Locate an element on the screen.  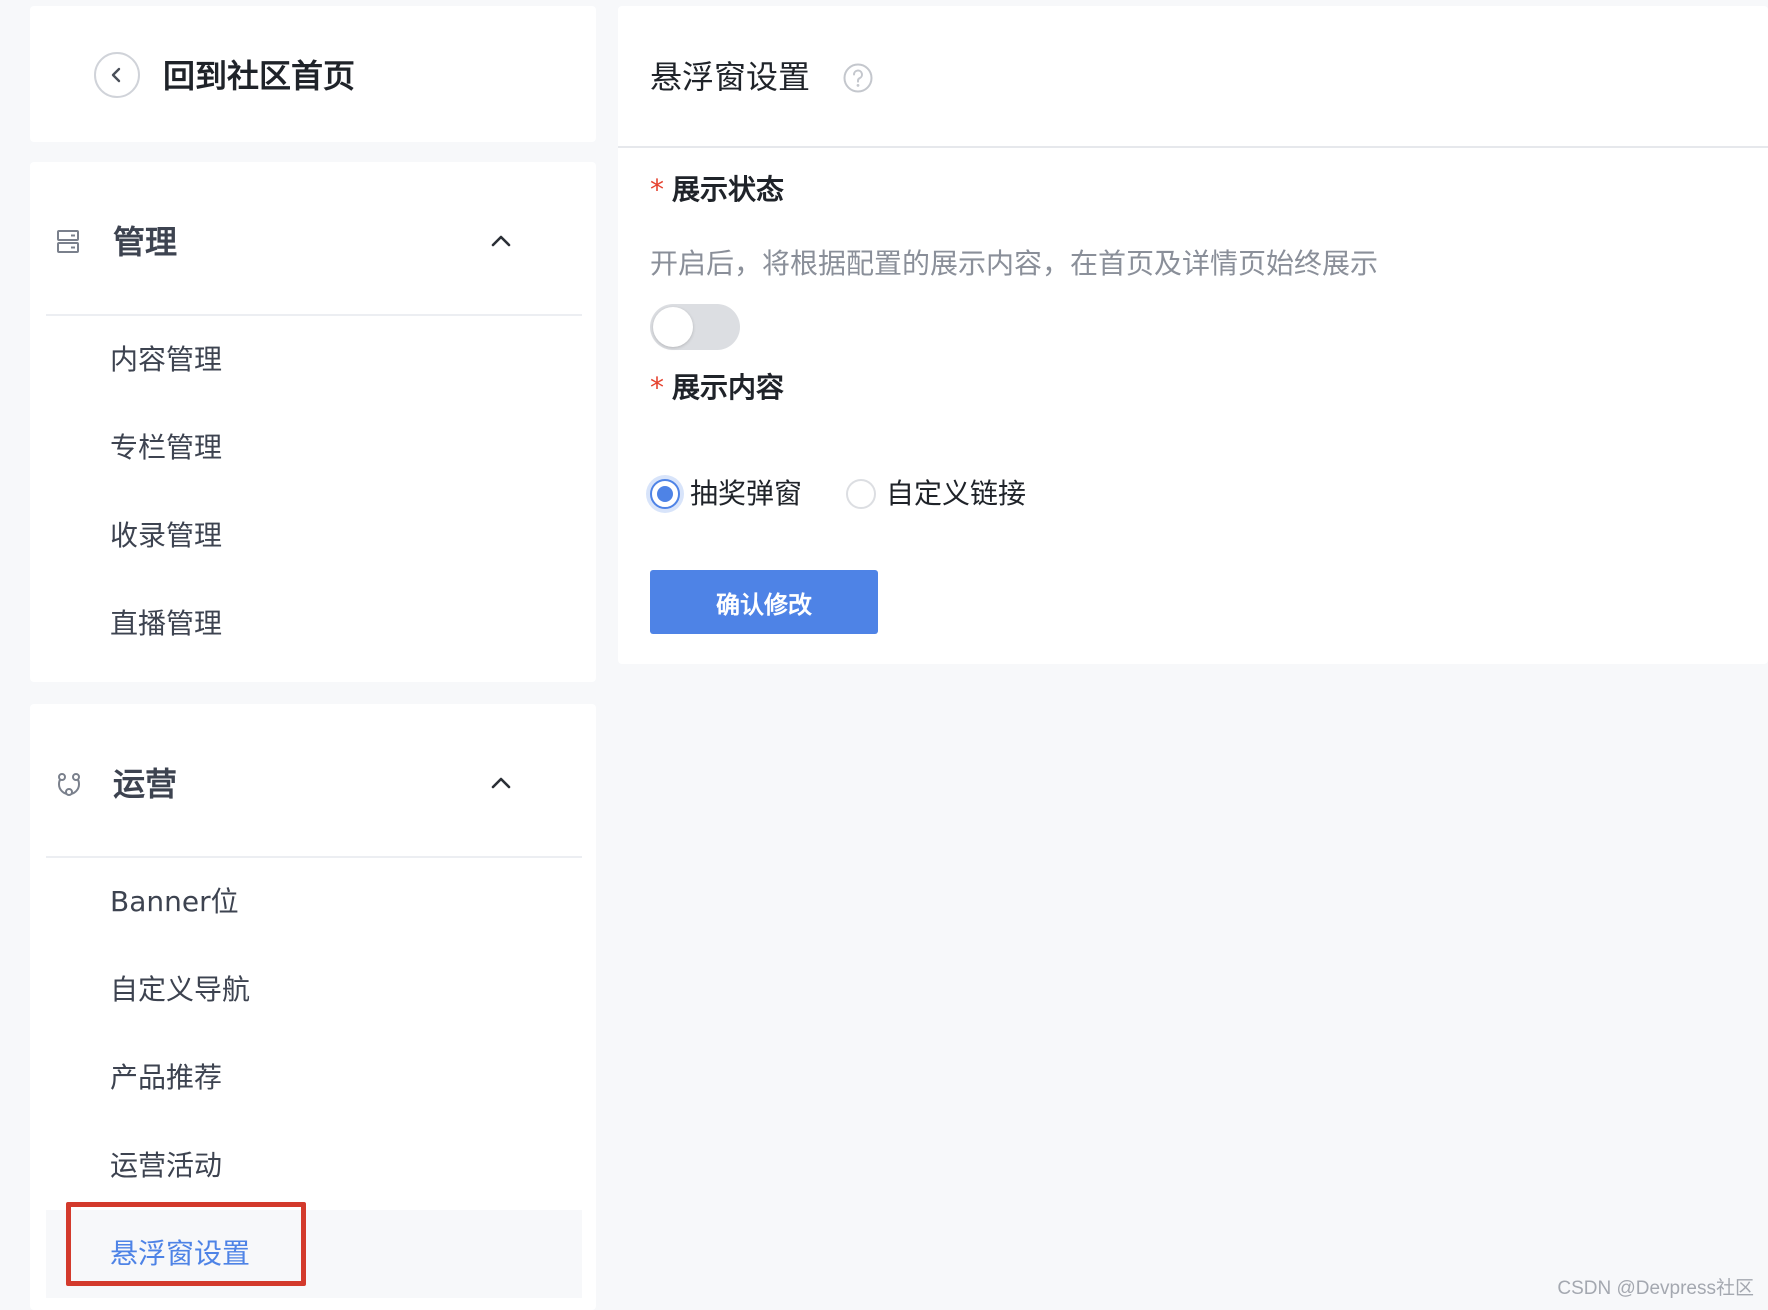
sidebar-item-product-recommend: 产品推荐 is located at coordinates (313, 1078).